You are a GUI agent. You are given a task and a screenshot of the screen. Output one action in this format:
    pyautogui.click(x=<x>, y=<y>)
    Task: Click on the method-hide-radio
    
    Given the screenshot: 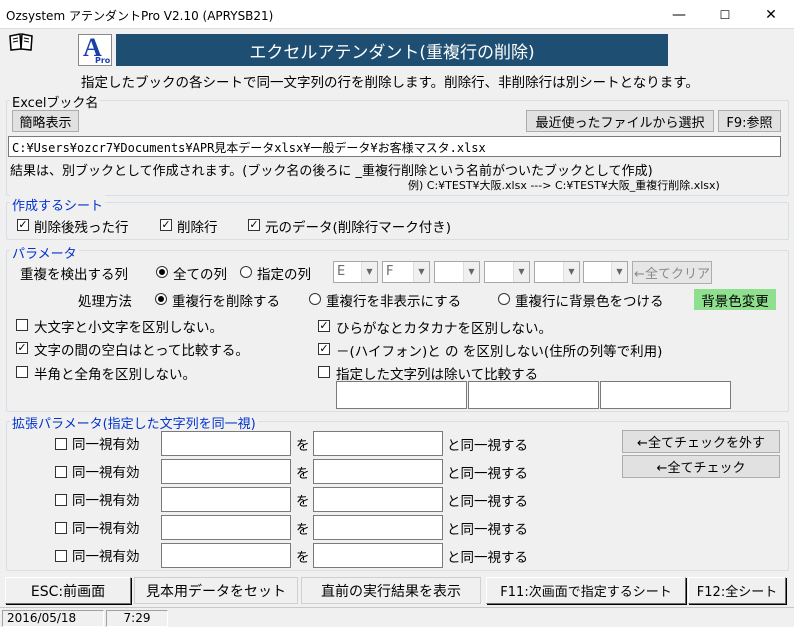 What is the action you would take?
    pyautogui.click(x=315, y=299)
    